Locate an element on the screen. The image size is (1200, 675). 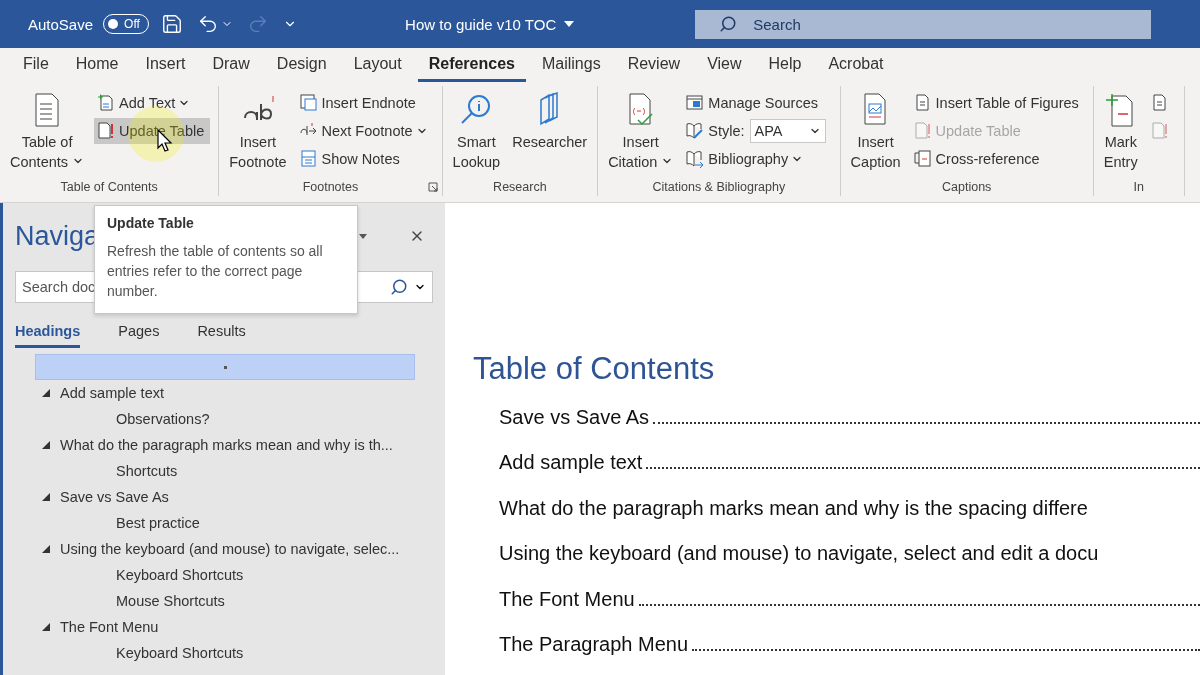
ribbon-button: Cross-reference is located at coordinates (997, 159).